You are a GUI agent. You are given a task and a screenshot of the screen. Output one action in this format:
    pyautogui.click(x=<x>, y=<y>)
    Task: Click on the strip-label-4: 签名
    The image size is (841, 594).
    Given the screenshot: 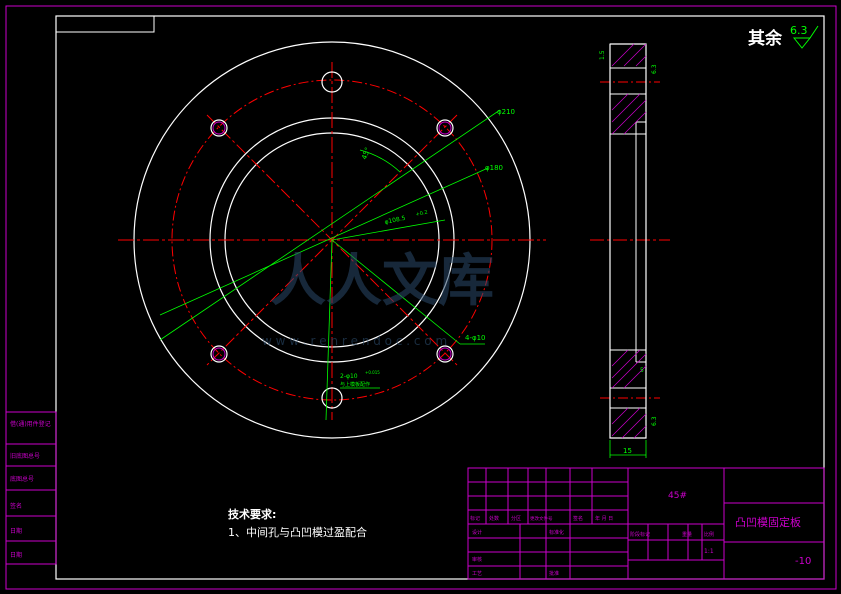 What is the action you would take?
    pyautogui.click(x=16, y=506)
    